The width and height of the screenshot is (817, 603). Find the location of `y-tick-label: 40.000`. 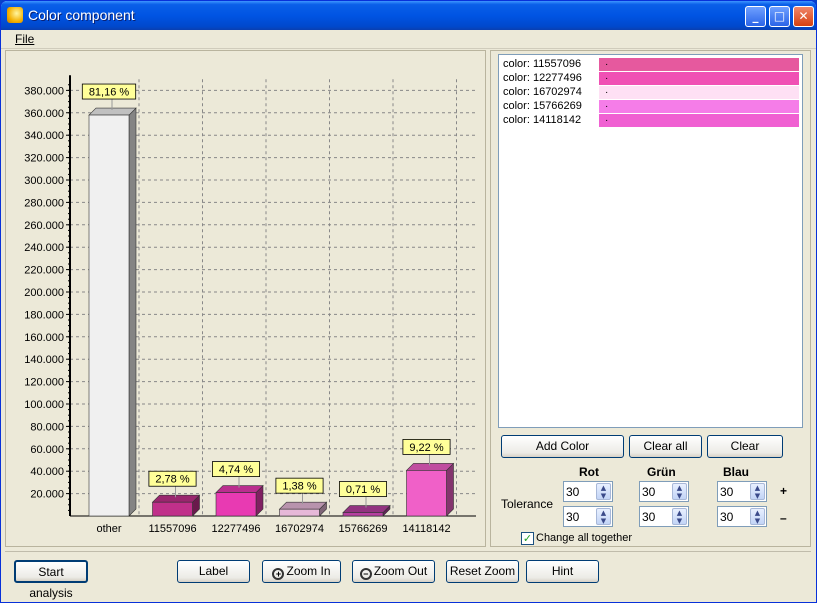

y-tick-label: 40.000 is located at coordinates (47, 472).